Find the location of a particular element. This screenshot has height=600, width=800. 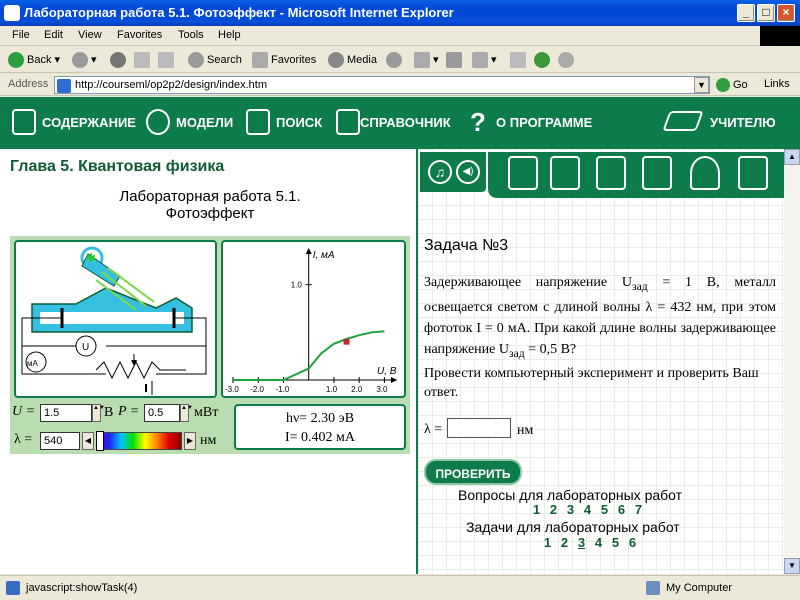

edit-button: ▾ is located at coordinates (484, 60).